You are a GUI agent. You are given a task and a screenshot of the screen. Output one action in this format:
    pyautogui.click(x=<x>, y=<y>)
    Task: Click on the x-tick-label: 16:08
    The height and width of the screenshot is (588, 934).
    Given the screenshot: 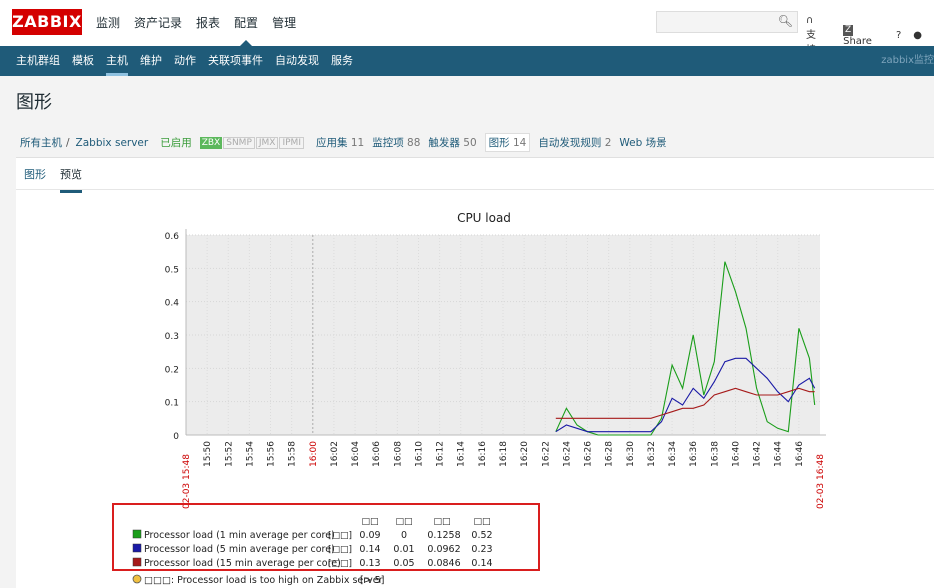 What is the action you would take?
    pyautogui.click(x=398, y=454)
    